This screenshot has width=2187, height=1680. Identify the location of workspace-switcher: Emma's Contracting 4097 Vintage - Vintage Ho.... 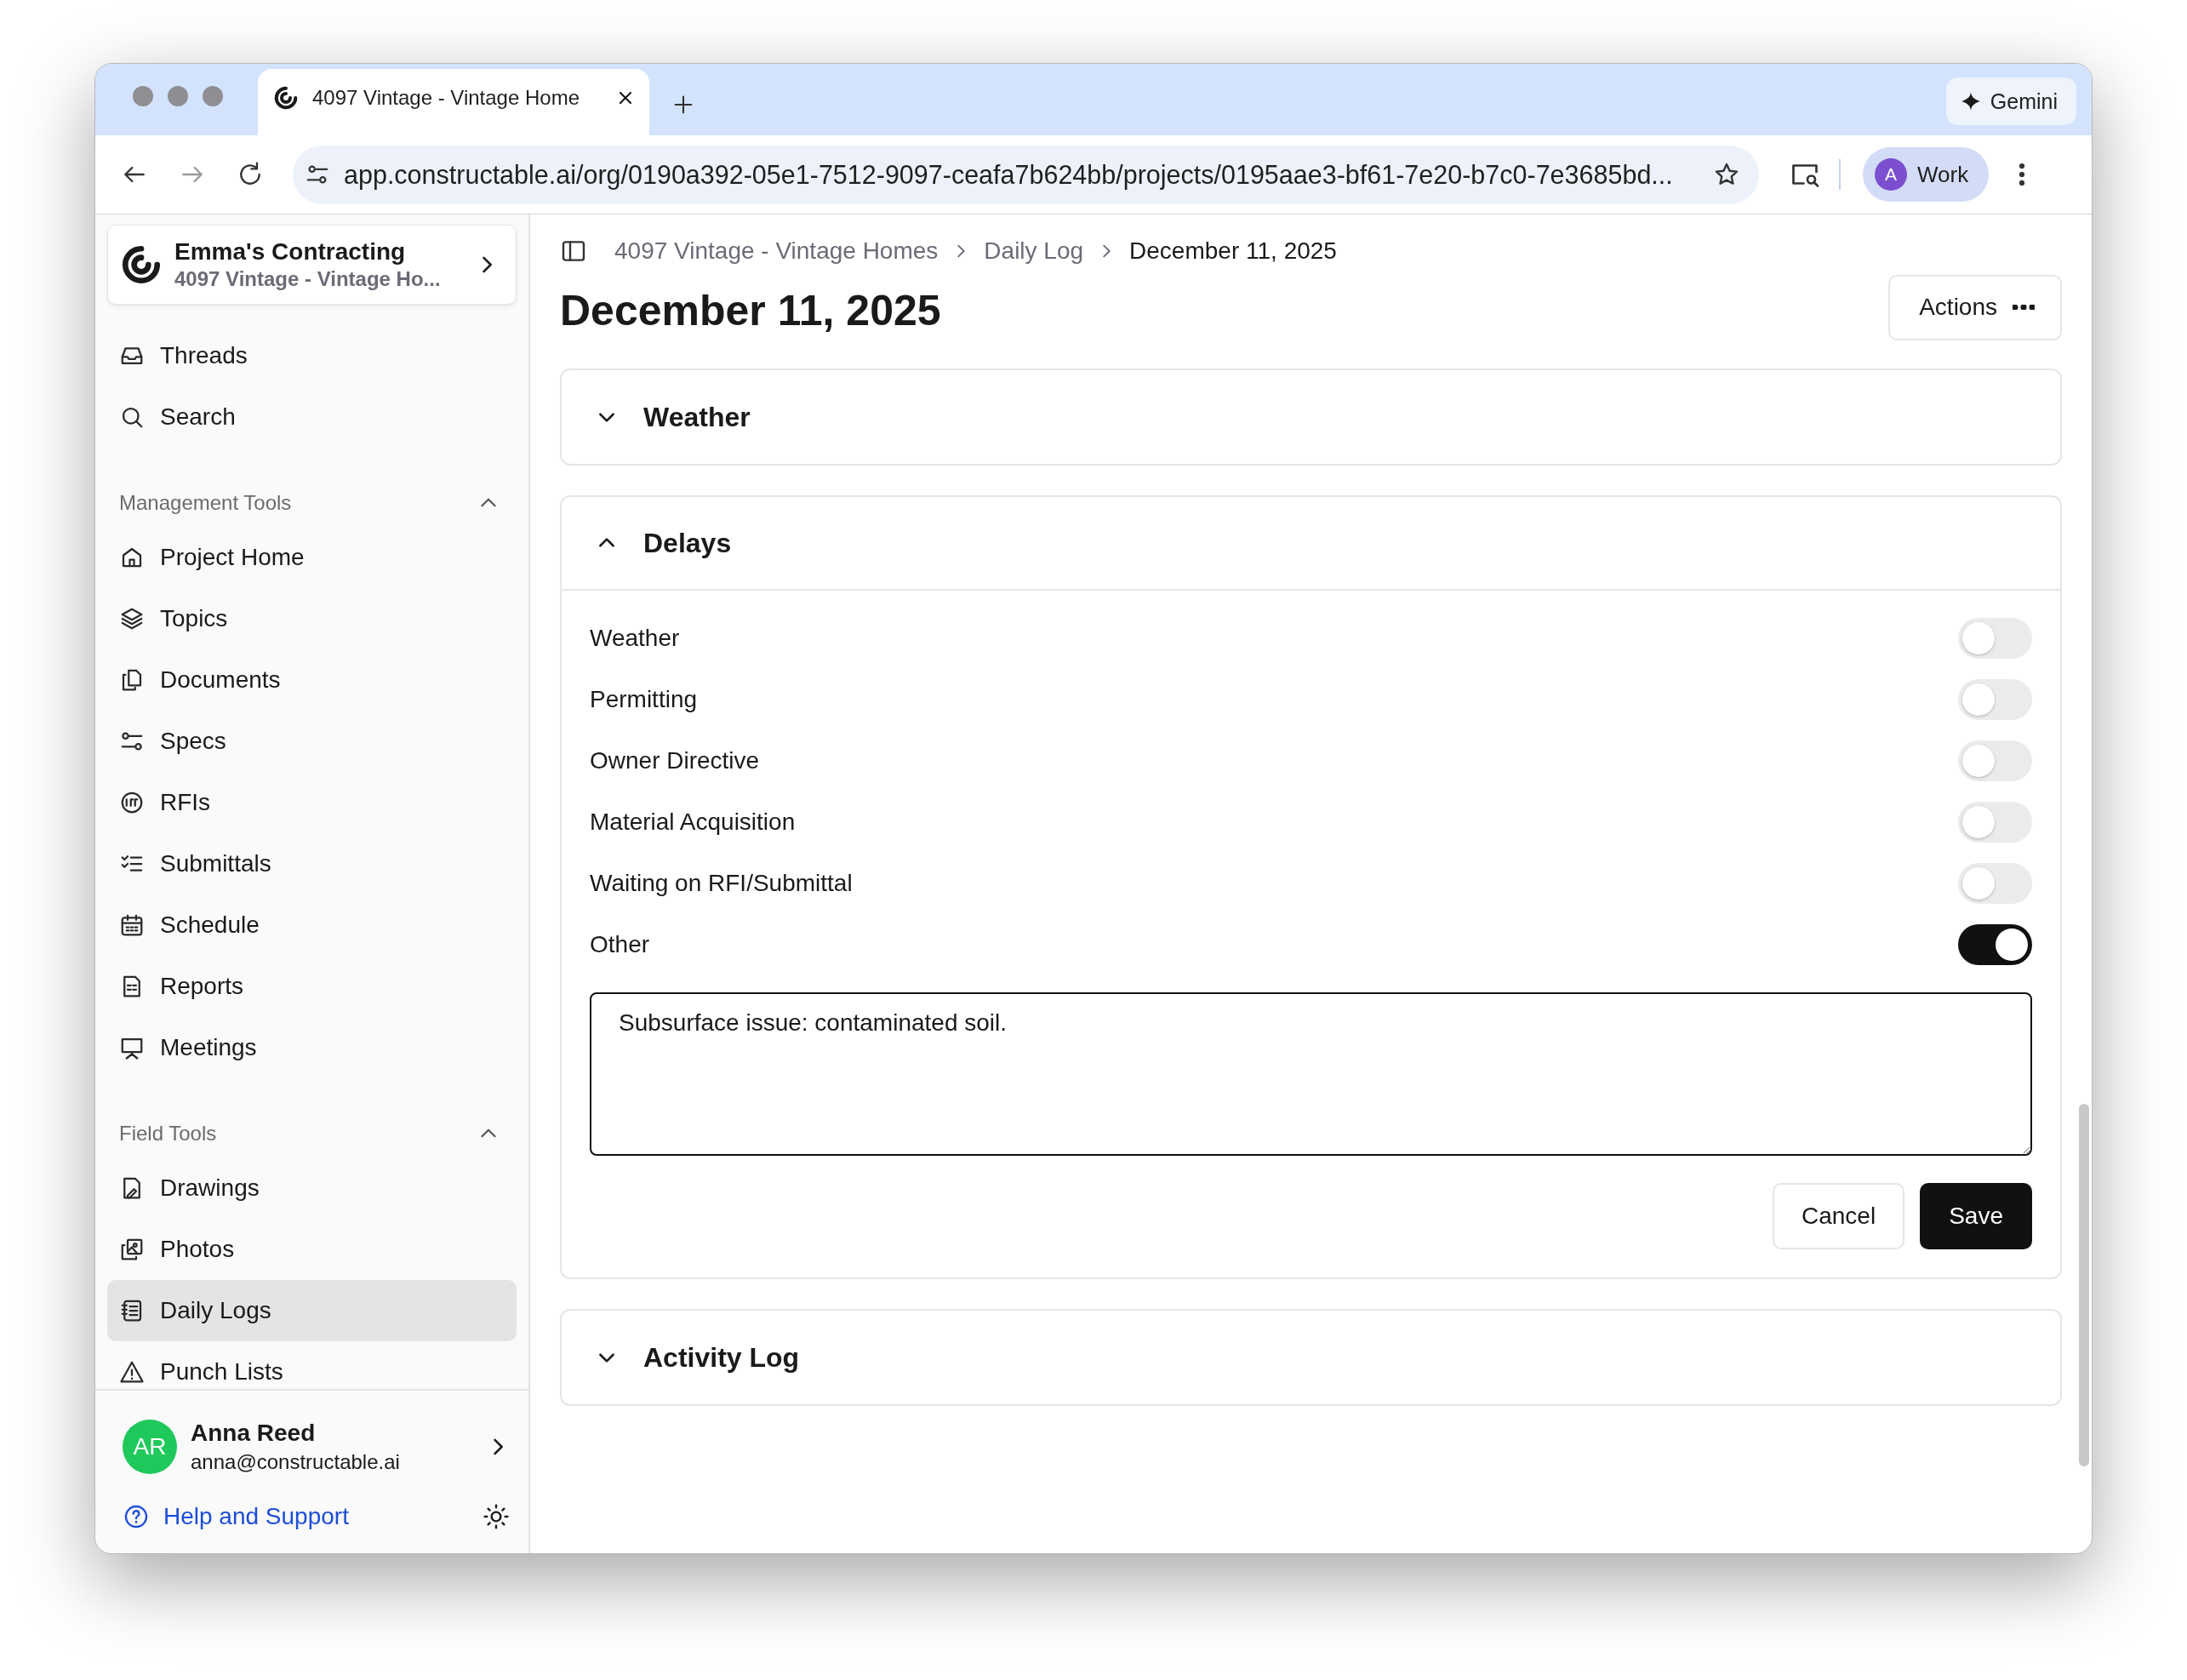
(312, 265).